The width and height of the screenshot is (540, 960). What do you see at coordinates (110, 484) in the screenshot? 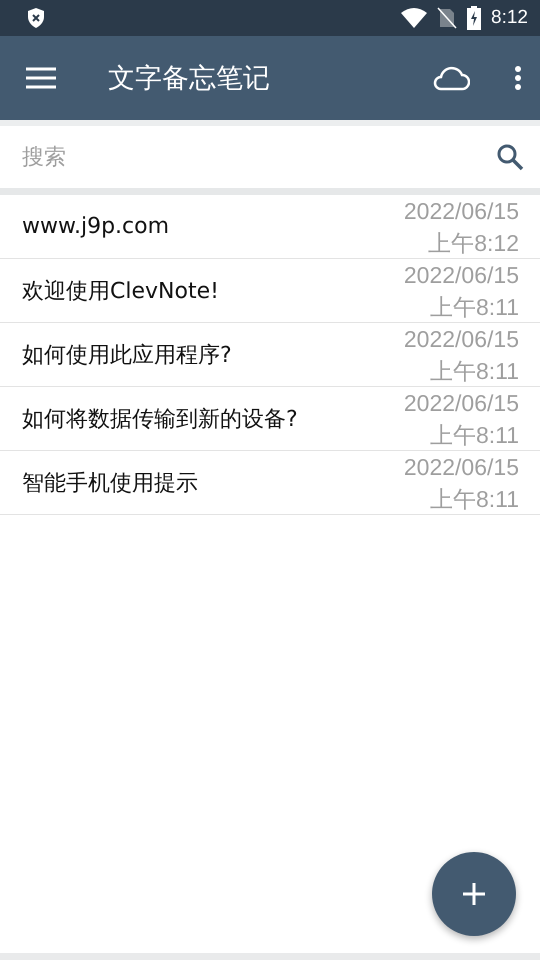
I see `note-title: 智能手机使用提示` at bounding box center [110, 484].